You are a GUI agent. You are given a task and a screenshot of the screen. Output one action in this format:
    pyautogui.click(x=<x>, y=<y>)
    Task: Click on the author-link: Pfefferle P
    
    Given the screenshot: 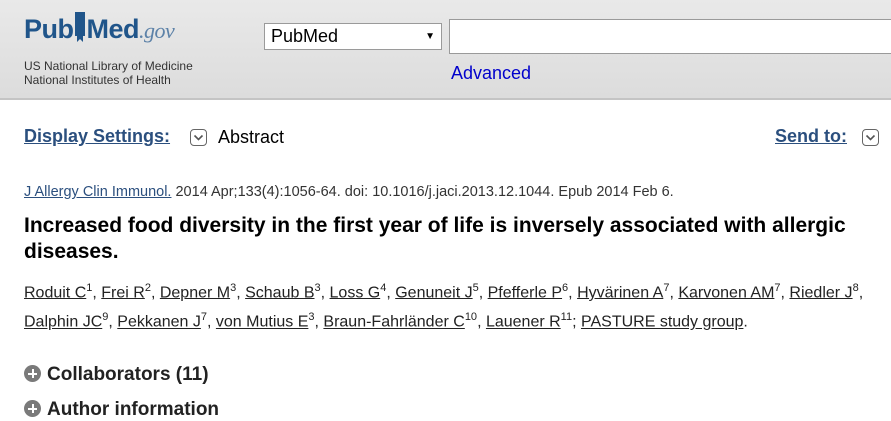 What is the action you would take?
    pyautogui.click(x=525, y=292)
    